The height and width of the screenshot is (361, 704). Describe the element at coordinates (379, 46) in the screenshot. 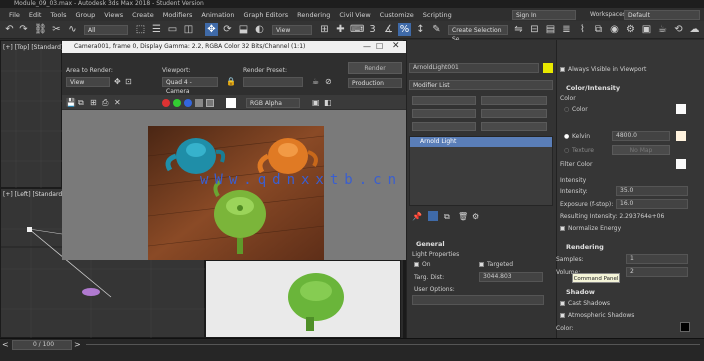

I see `maximize-icon: ☐` at that location.